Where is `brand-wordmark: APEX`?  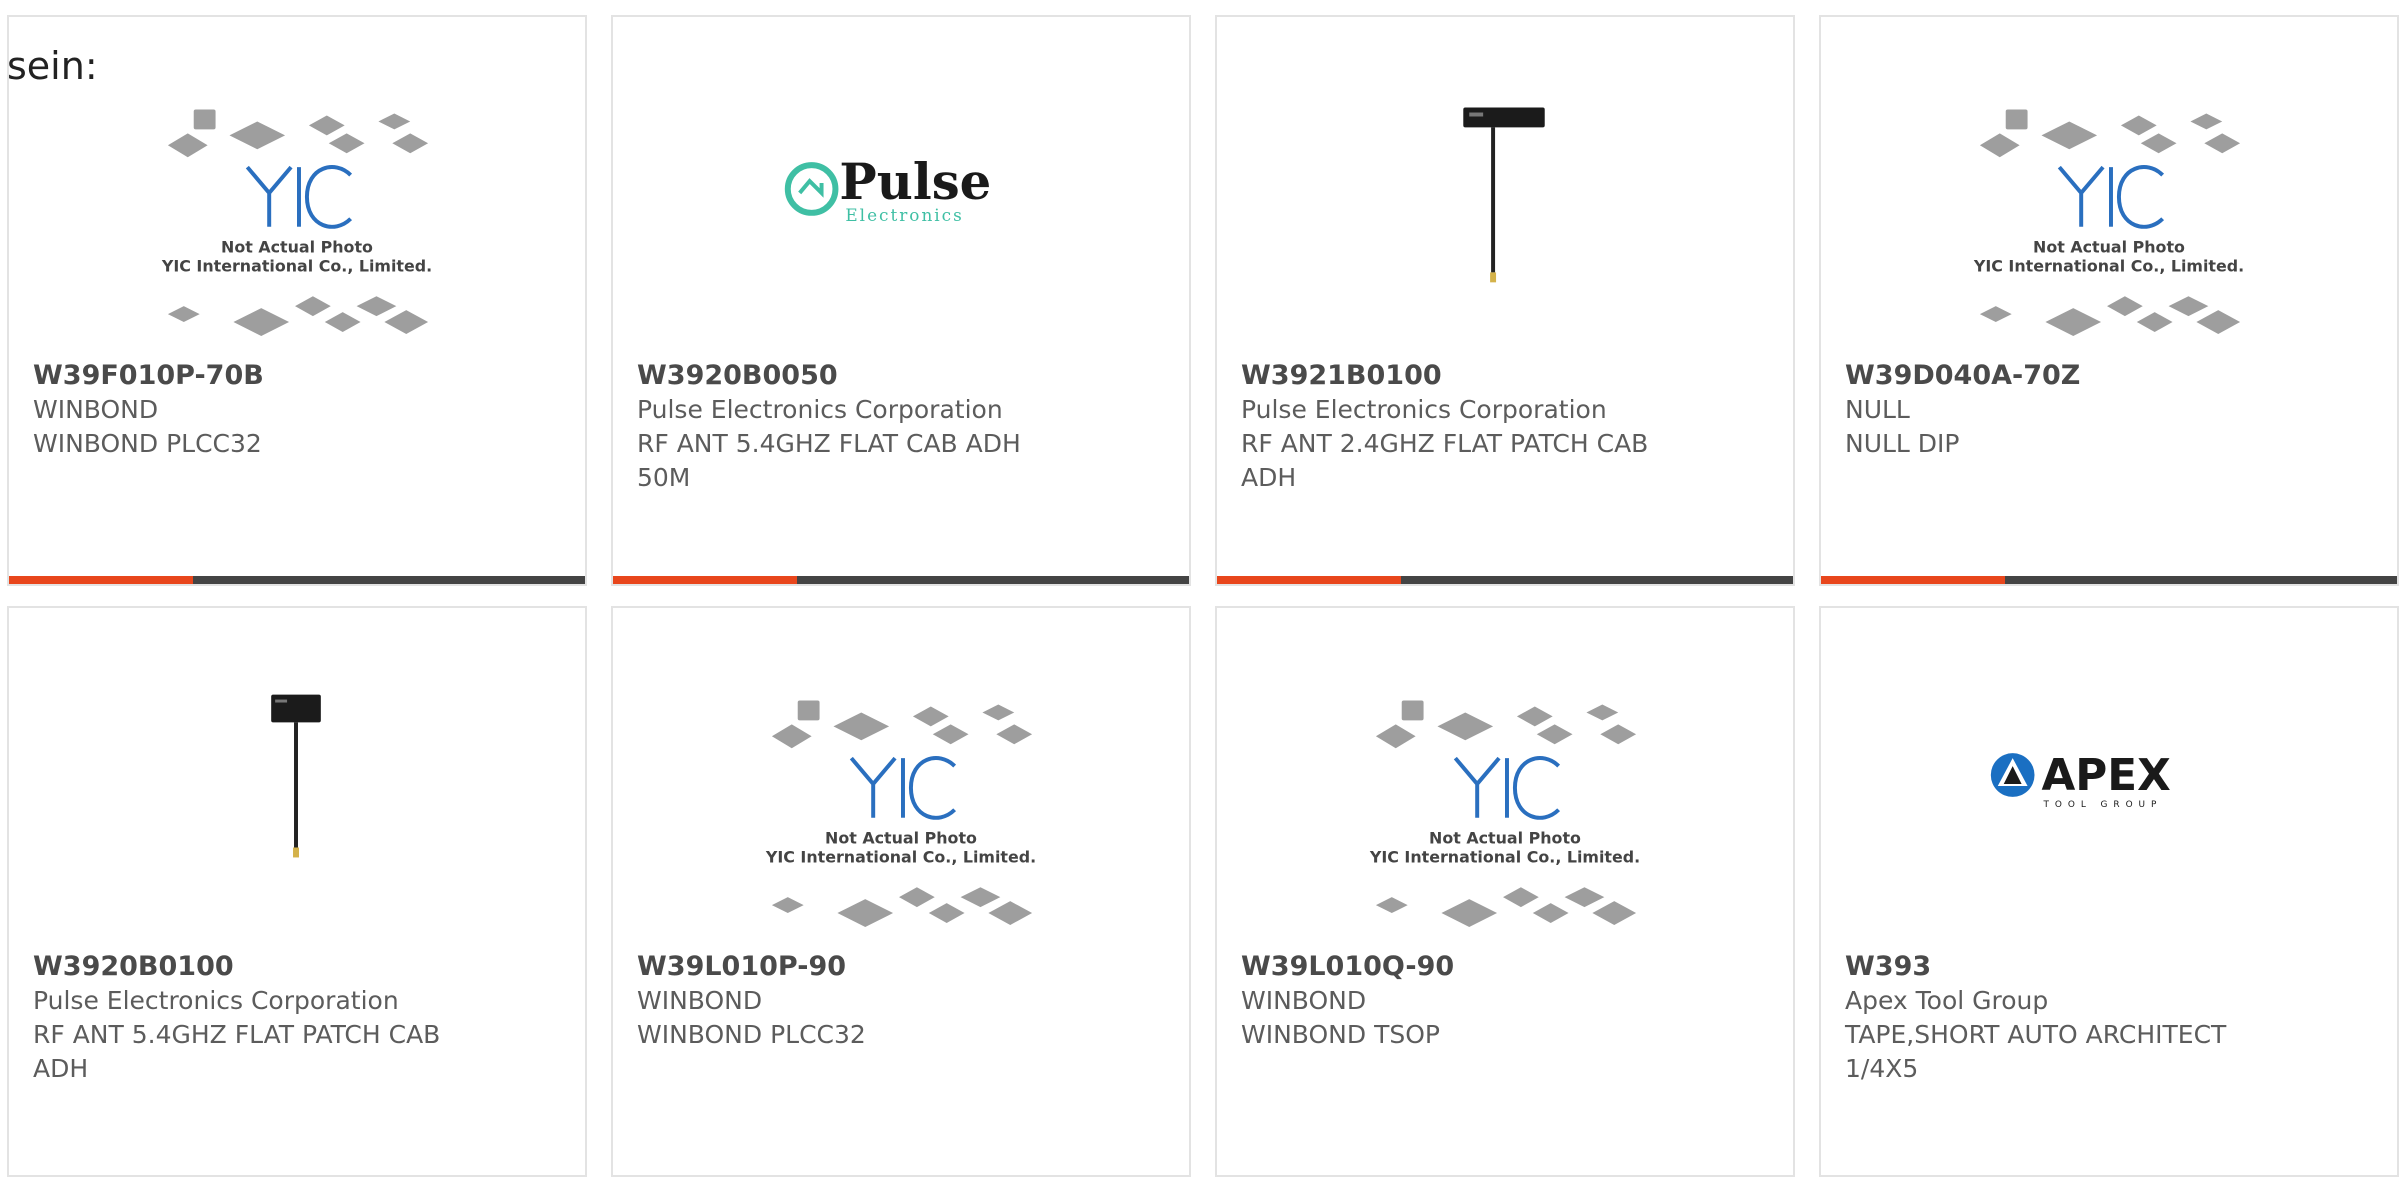
brand-wordmark: APEX is located at coordinates (2105, 775).